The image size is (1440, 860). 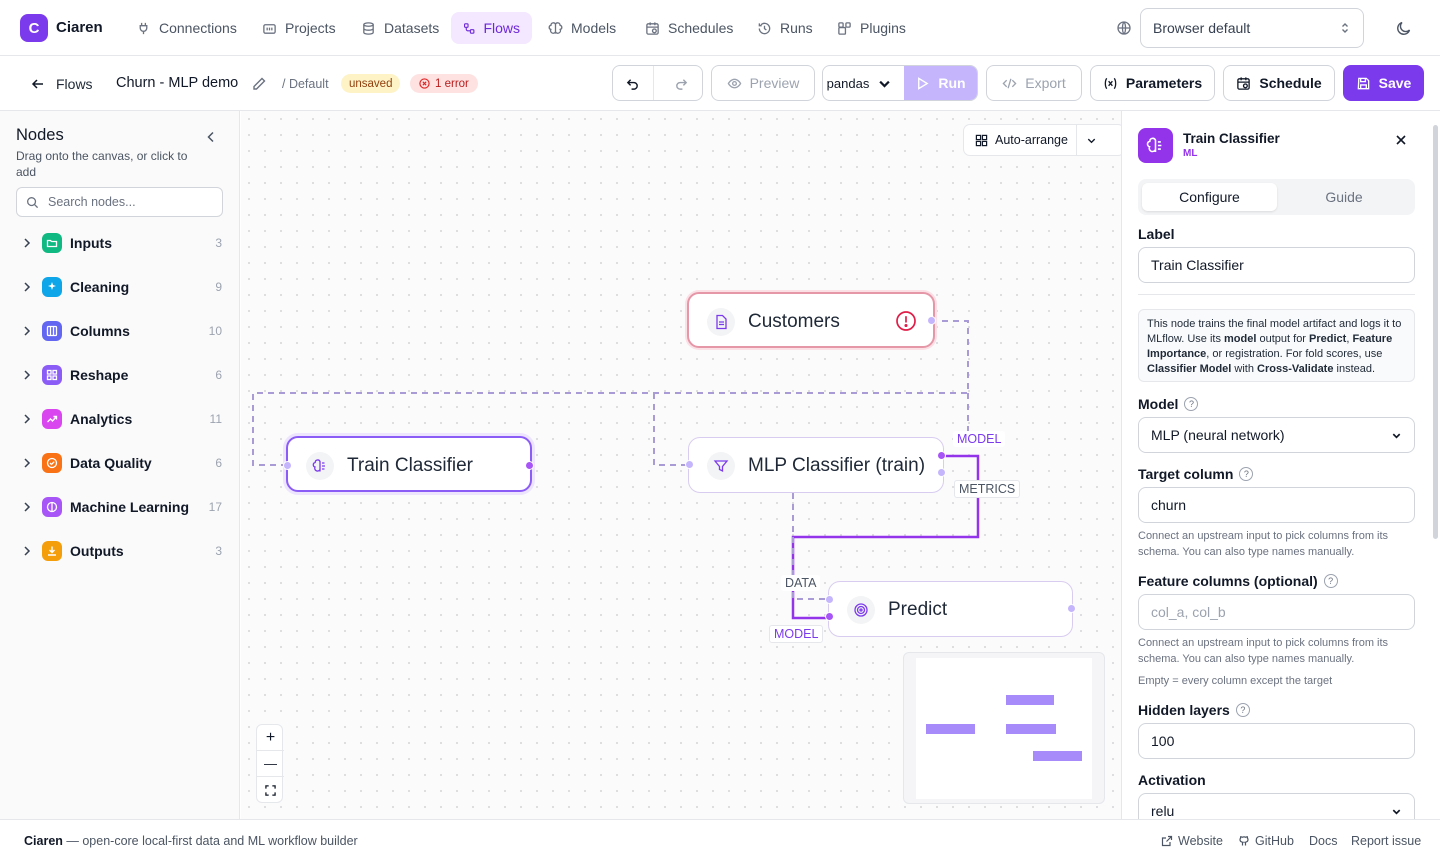 What do you see at coordinates (1124, 28) in the screenshot?
I see `globe-icon` at bounding box center [1124, 28].